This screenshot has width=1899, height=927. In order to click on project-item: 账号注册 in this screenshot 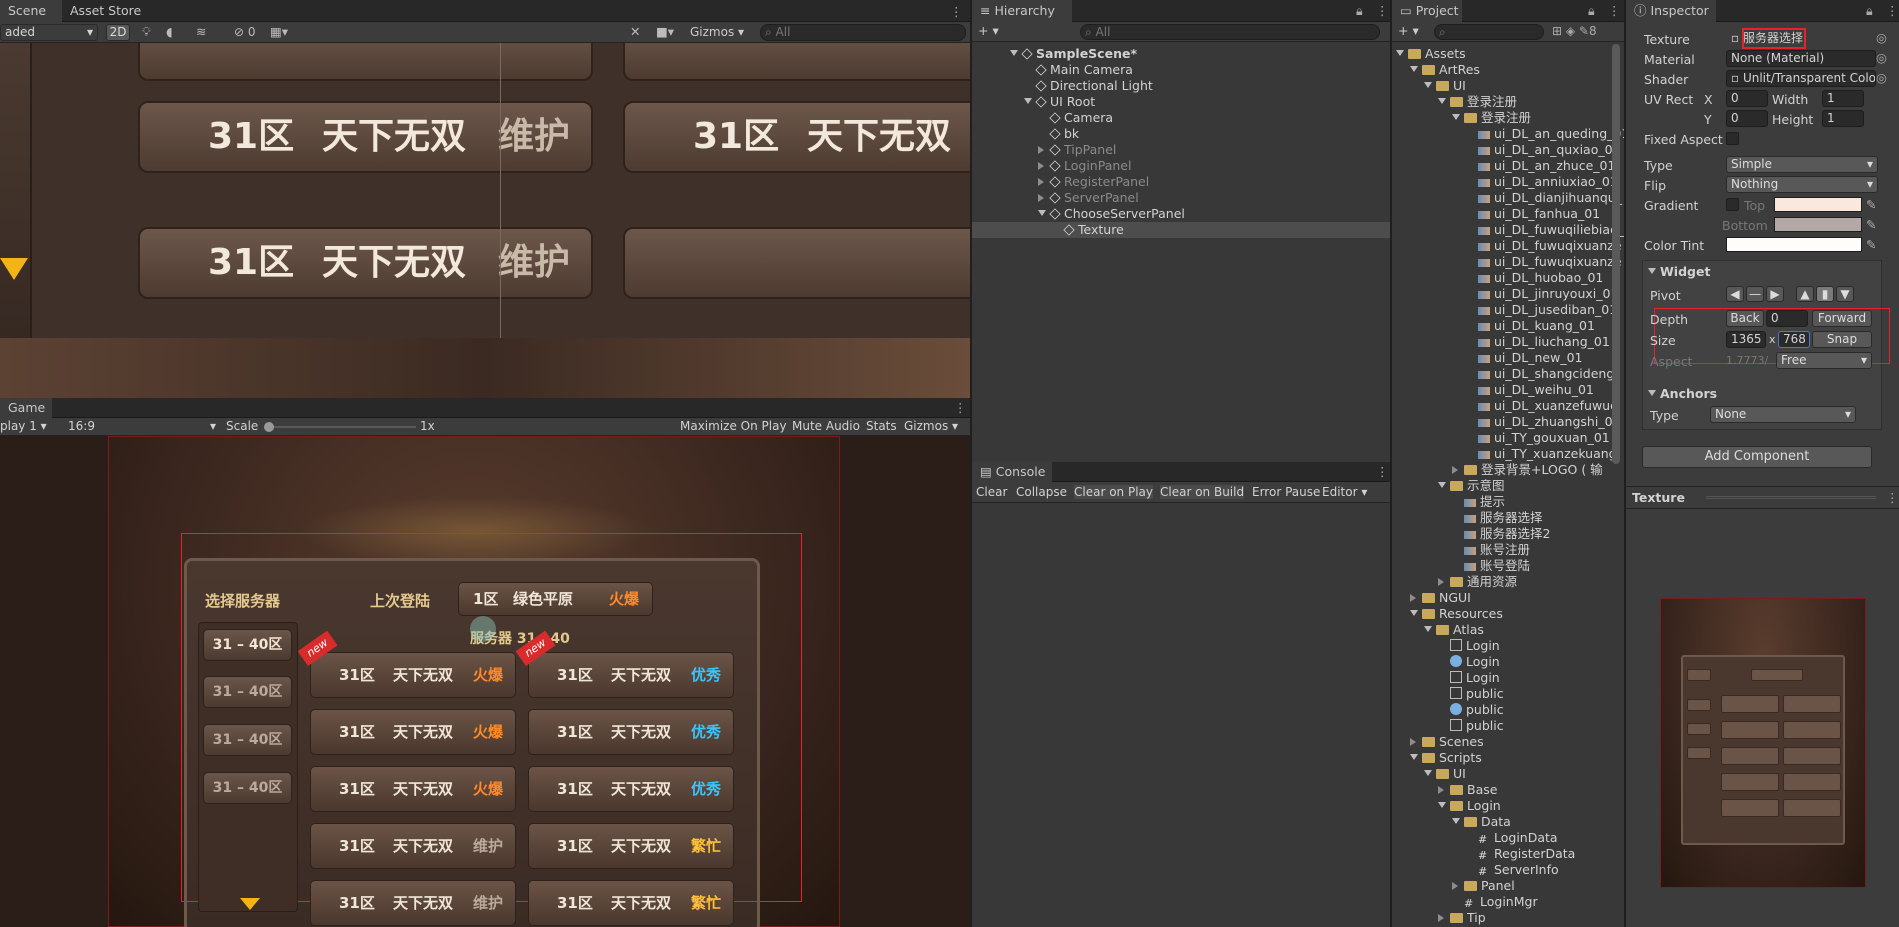, I will do `click(1508, 550)`.